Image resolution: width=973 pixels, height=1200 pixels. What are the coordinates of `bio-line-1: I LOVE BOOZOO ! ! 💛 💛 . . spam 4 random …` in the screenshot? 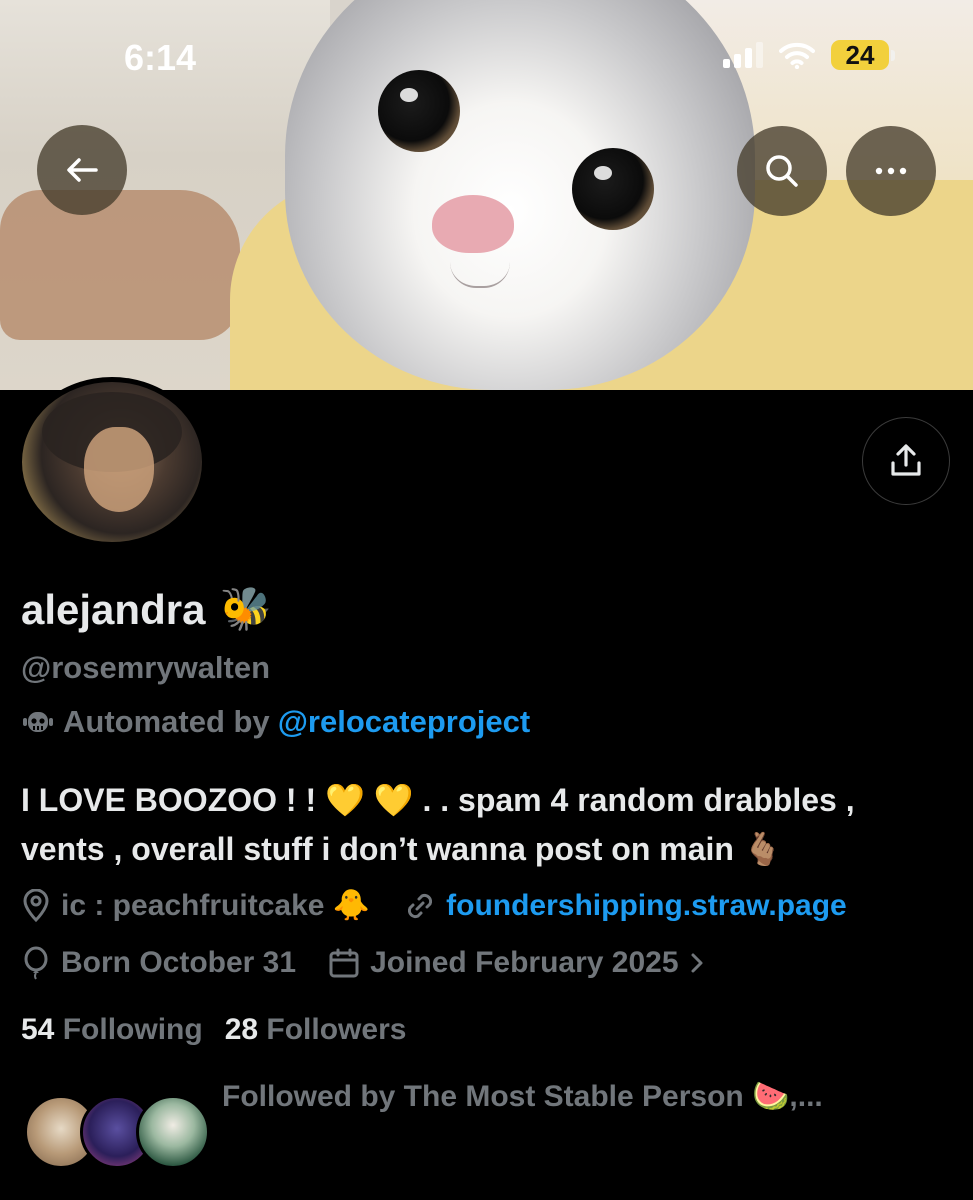 It's located at (438, 800).